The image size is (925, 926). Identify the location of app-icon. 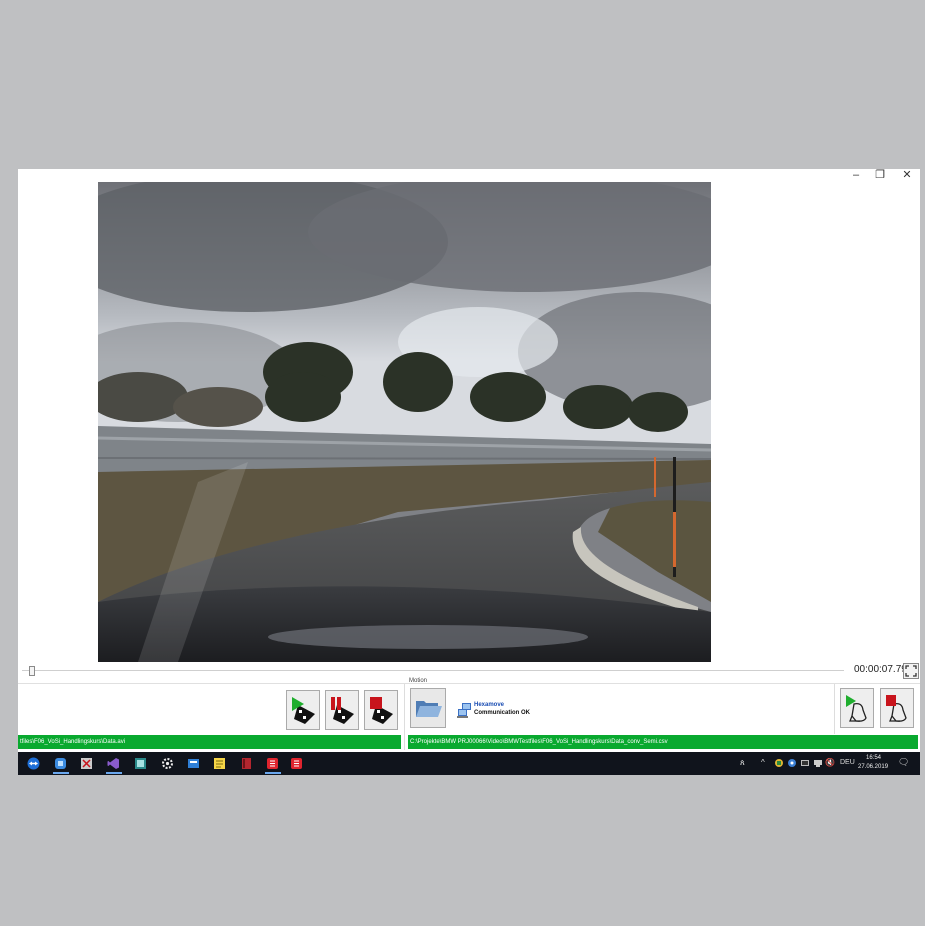
(193, 763).